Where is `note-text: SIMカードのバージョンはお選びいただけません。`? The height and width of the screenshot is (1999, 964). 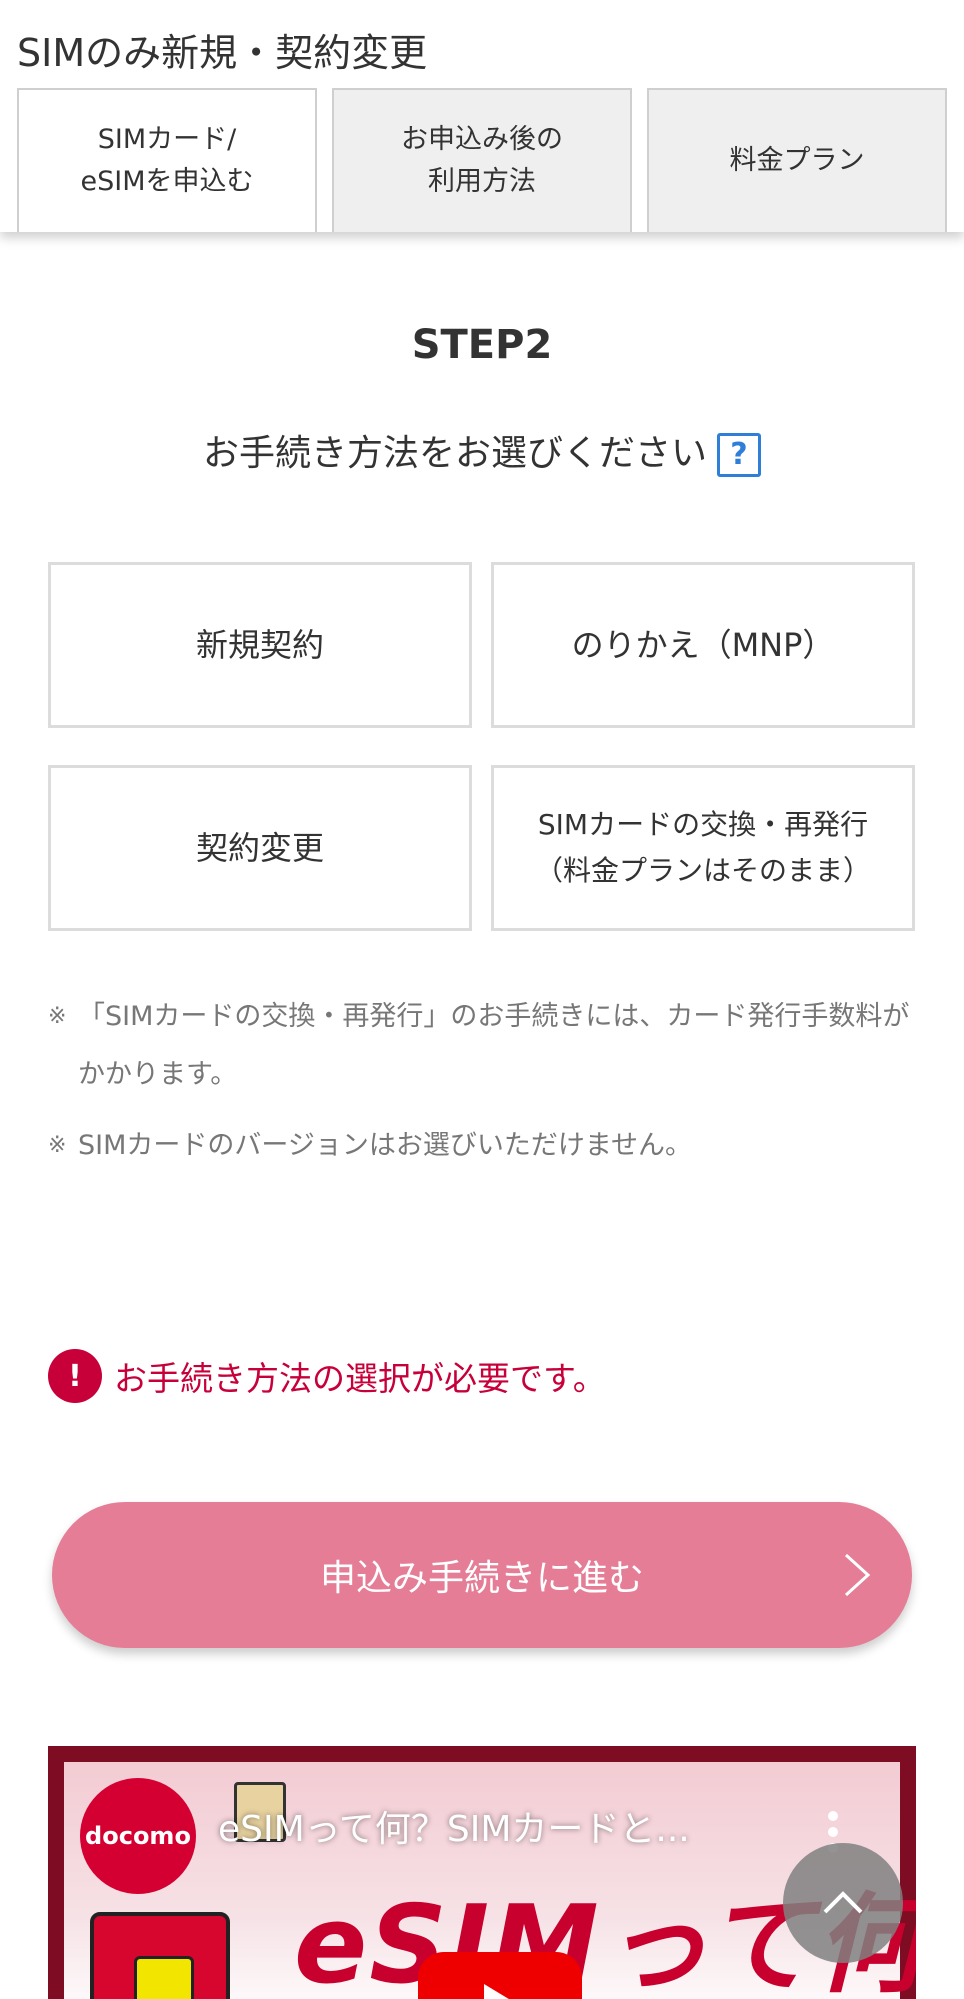 note-text: SIMカードのバージョンはお選びいただけません。 is located at coordinates (385, 1145).